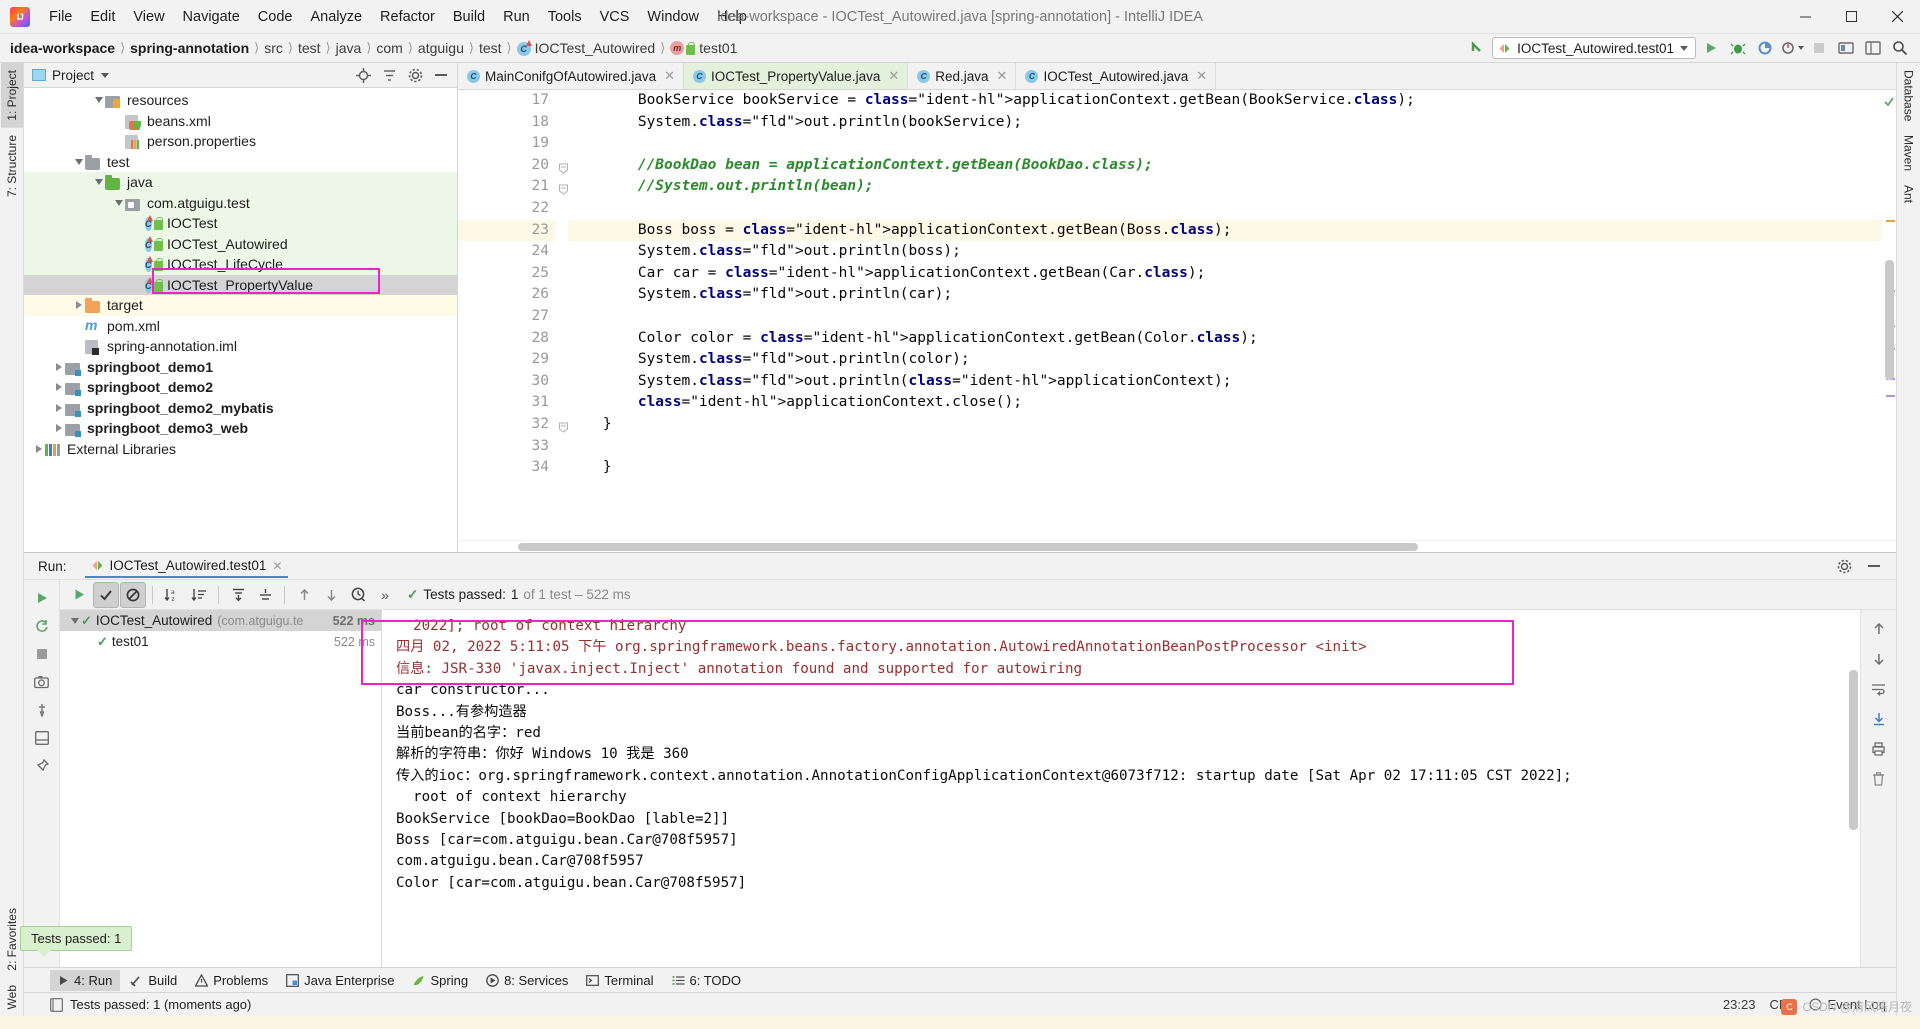 Image resolution: width=1920 pixels, height=1029 pixels. What do you see at coordinates (389, 75) in the screenshot?
I see `collapse-all-icon` at bounding box center [389, 75].